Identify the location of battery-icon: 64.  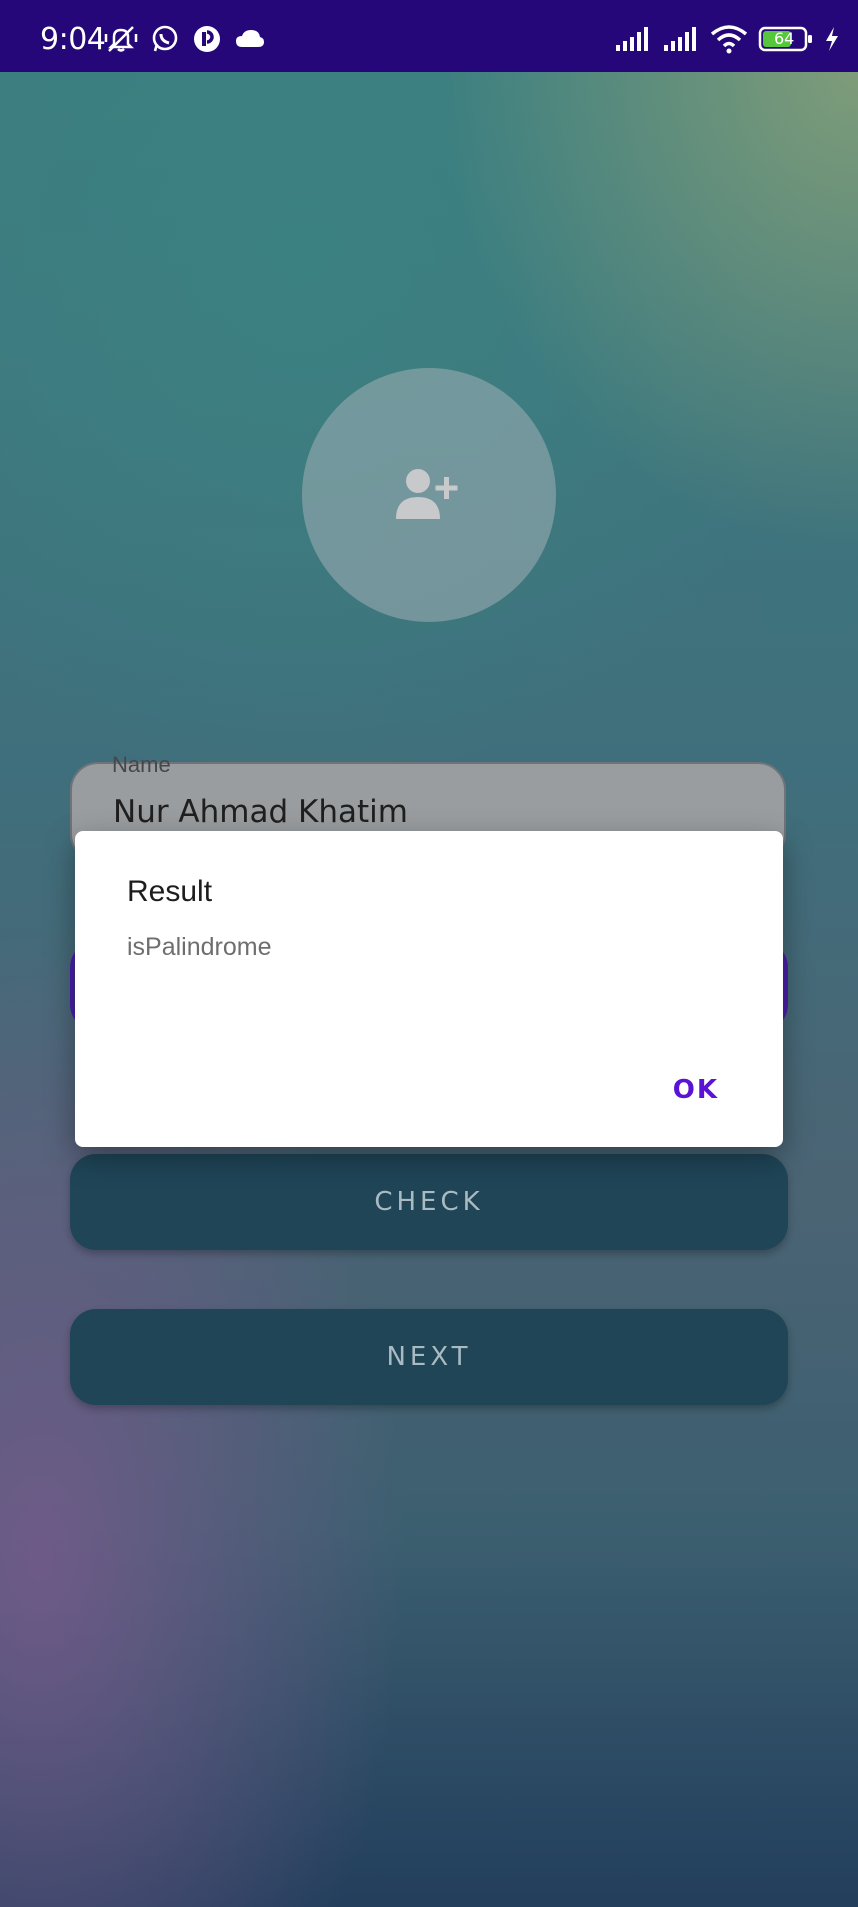
(786, 41).